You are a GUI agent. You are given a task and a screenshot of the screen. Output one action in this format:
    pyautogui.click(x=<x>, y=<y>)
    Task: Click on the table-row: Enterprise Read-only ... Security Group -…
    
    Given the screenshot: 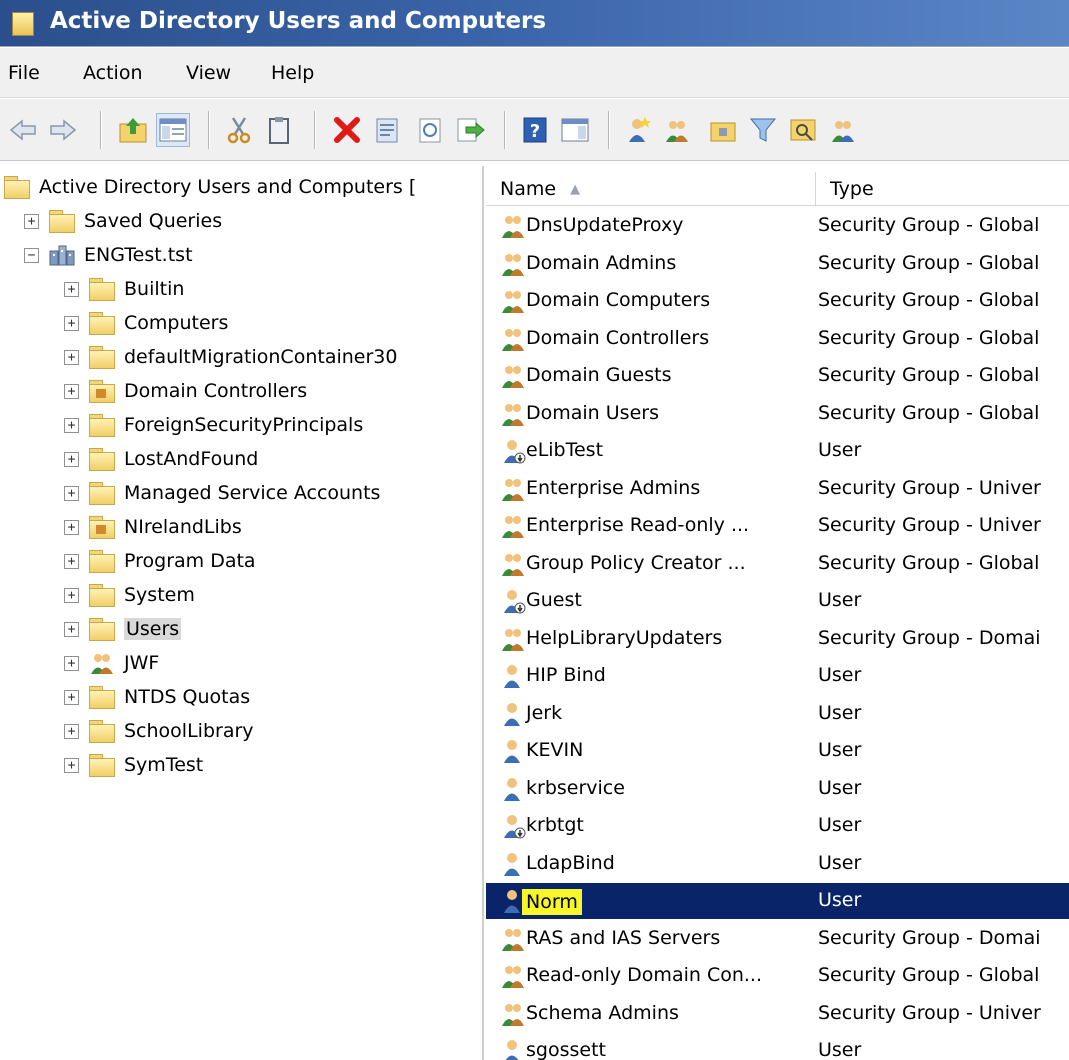 What is the action you would take?
    pyautogui.click(x=777, y=526)
    